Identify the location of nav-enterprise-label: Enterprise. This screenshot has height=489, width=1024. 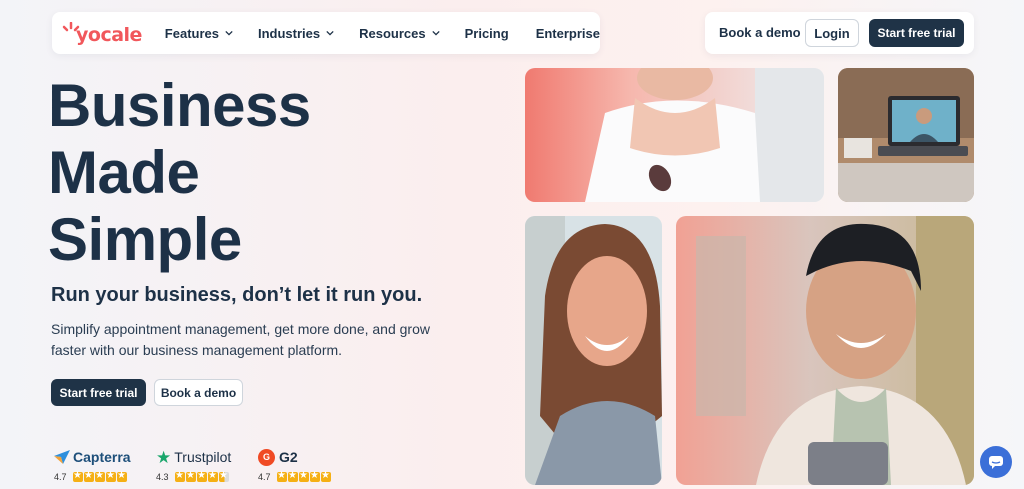
(567, 33).